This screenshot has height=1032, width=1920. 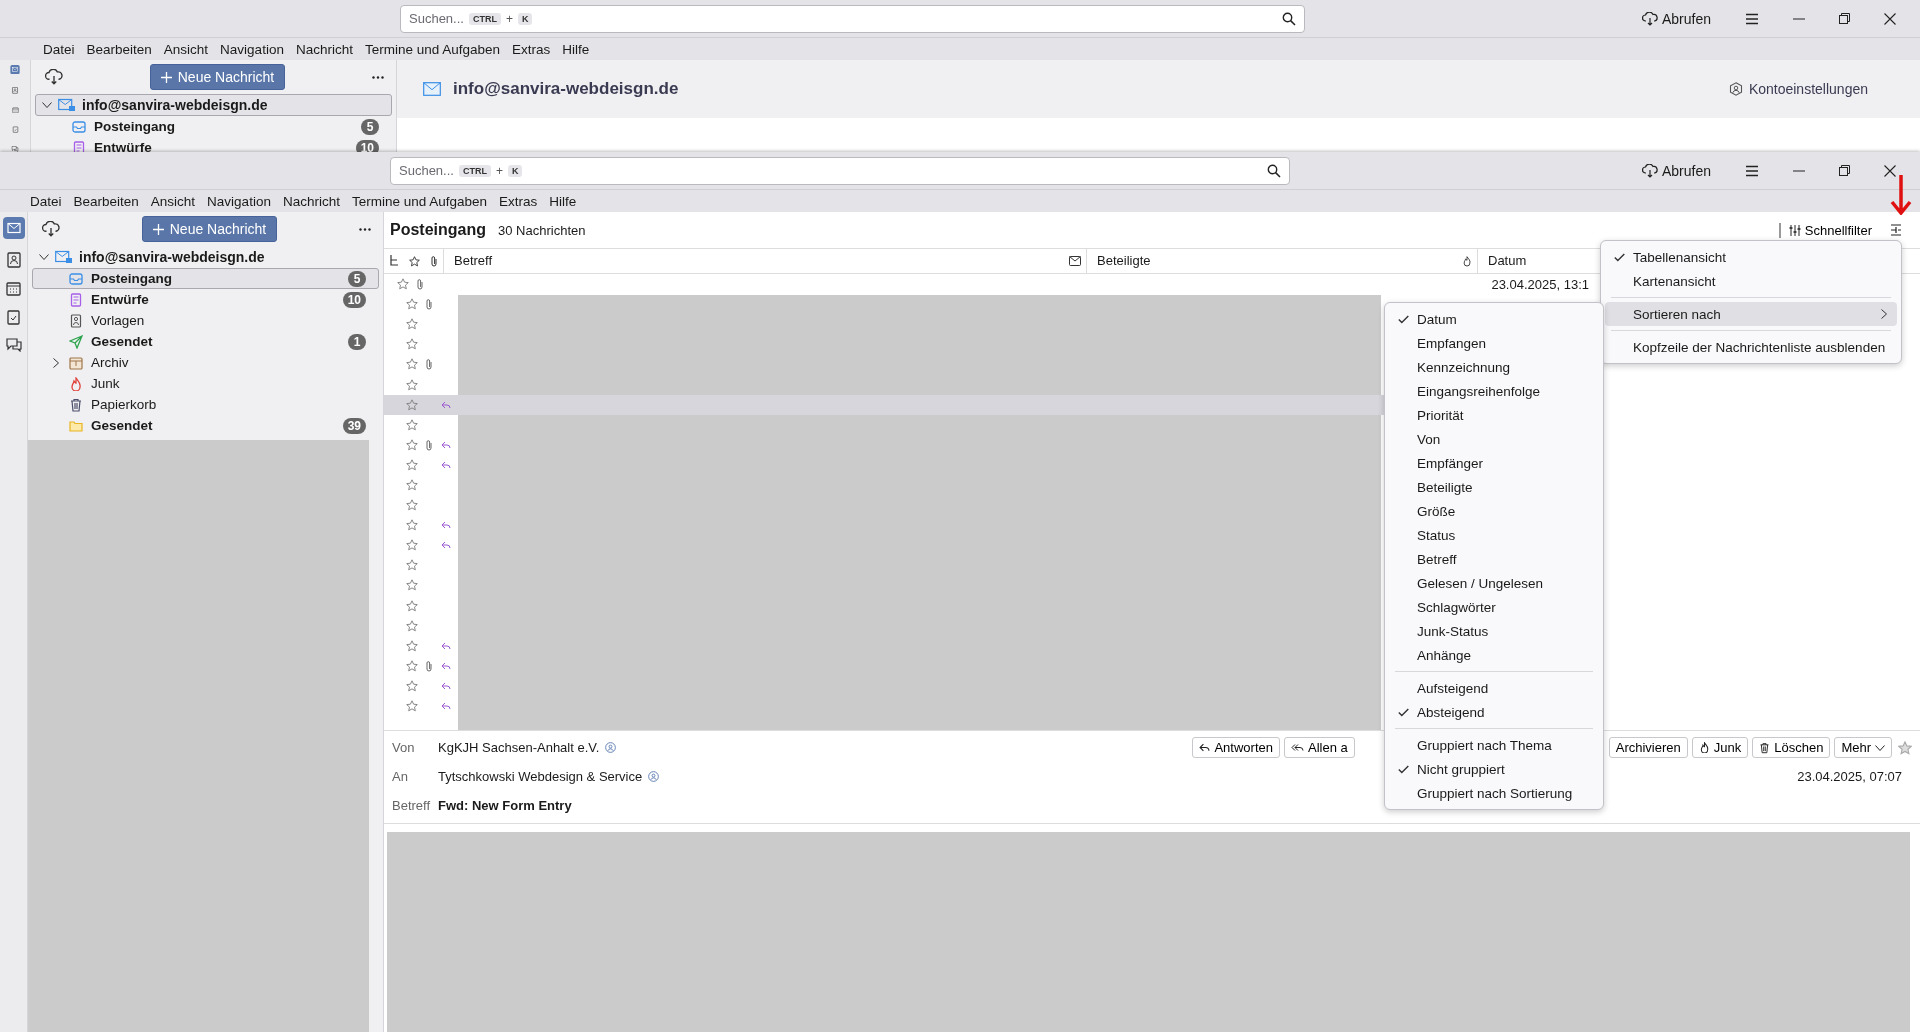 I want to click on field-label: Von, so click(x=404, y=747).